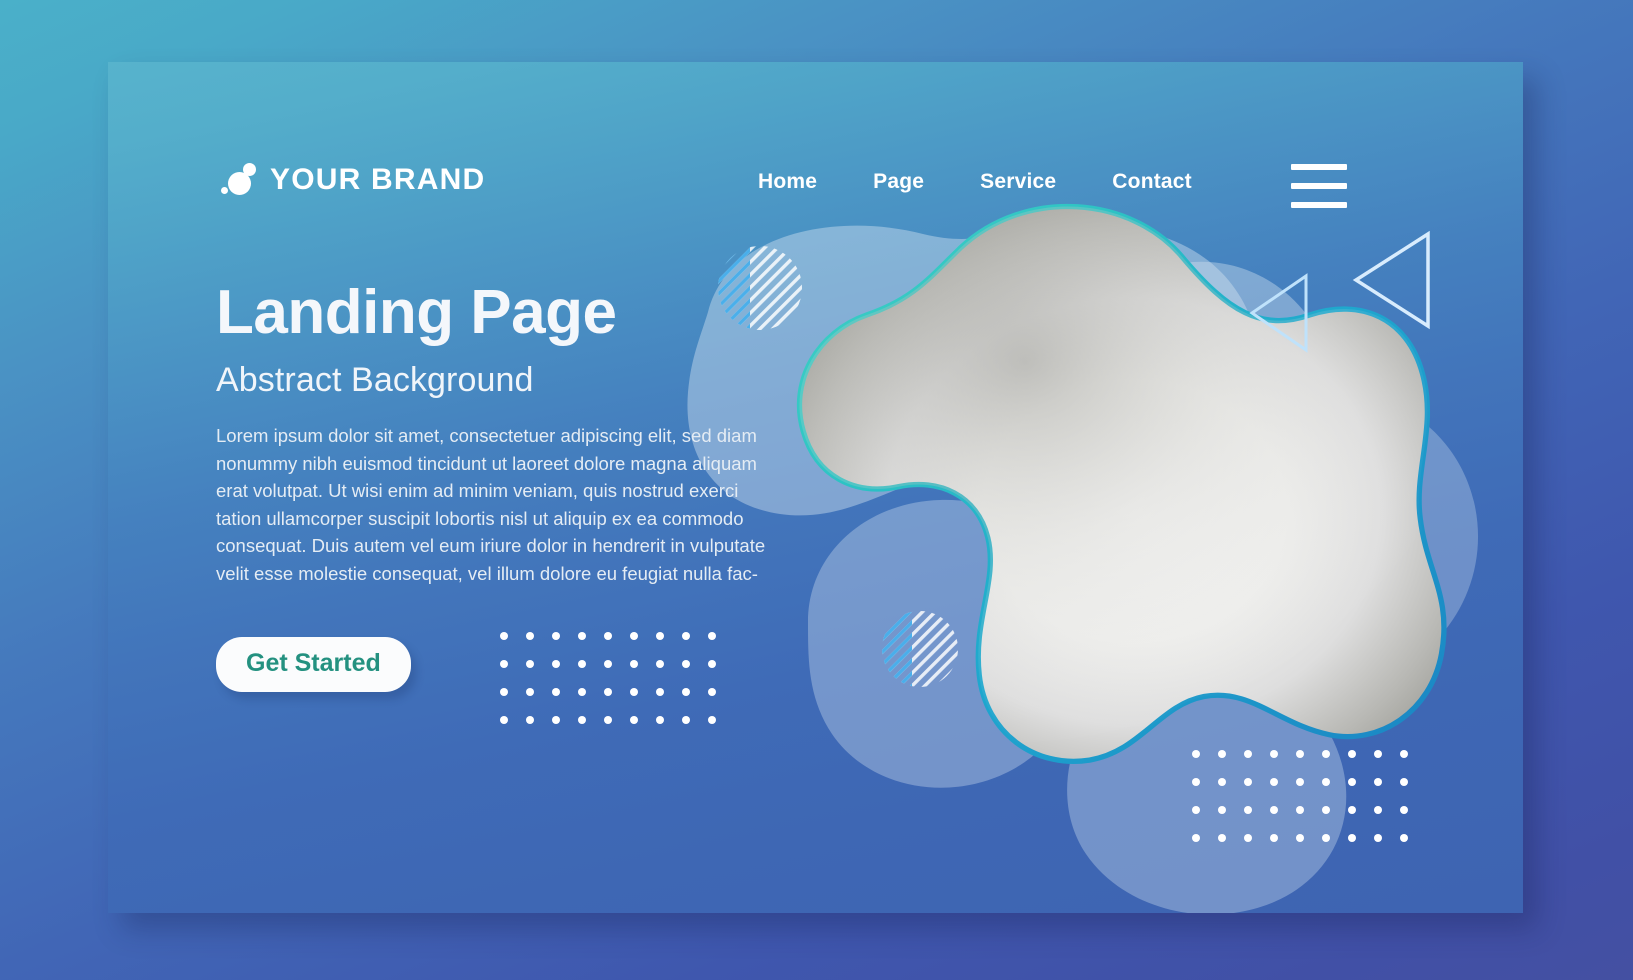 Image resolution: width=1633 pixels, height=980 pixels. What do you see at coordinates (787, 182) in the screenshot?
I see `nav-item-home: Home` at bounding box center [787, 182].